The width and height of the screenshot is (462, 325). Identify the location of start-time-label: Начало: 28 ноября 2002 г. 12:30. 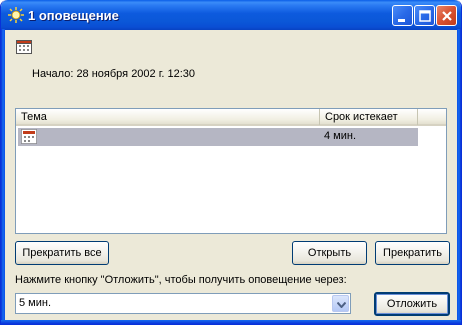
(114, 74).